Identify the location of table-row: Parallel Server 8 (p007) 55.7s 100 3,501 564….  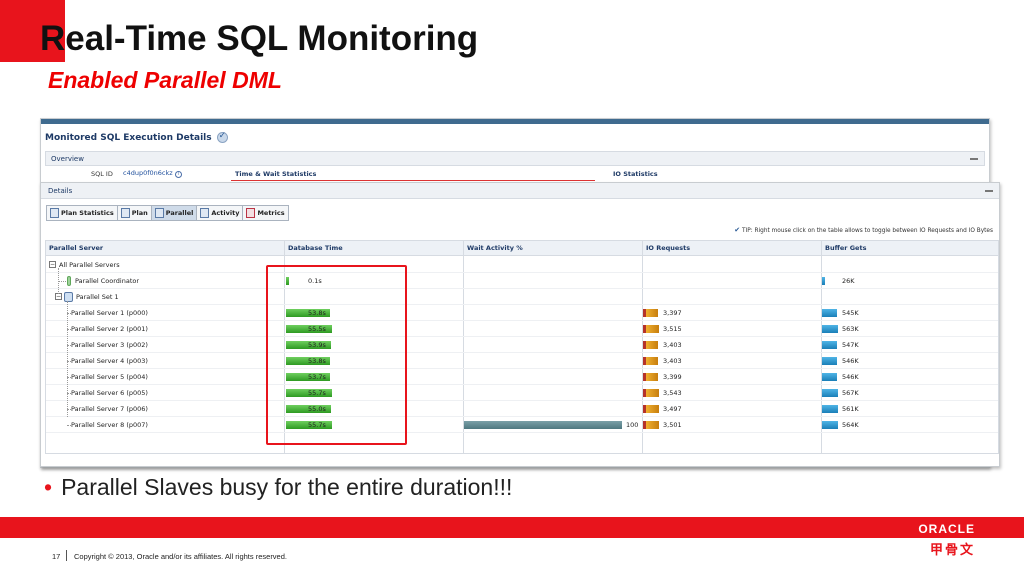
(522, 425).